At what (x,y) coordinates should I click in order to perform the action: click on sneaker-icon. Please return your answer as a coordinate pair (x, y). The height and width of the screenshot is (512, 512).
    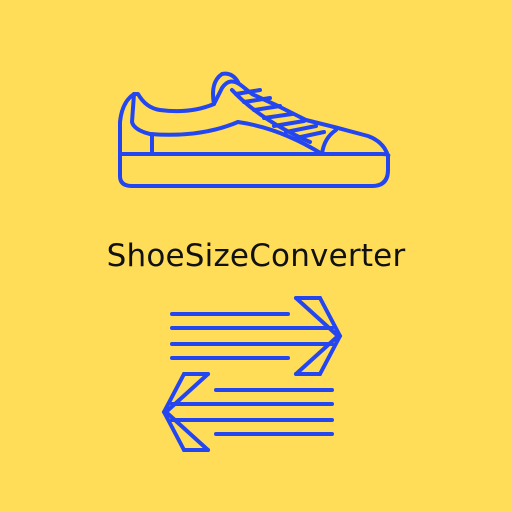
    Looking at the image, I should click on (254, 129).